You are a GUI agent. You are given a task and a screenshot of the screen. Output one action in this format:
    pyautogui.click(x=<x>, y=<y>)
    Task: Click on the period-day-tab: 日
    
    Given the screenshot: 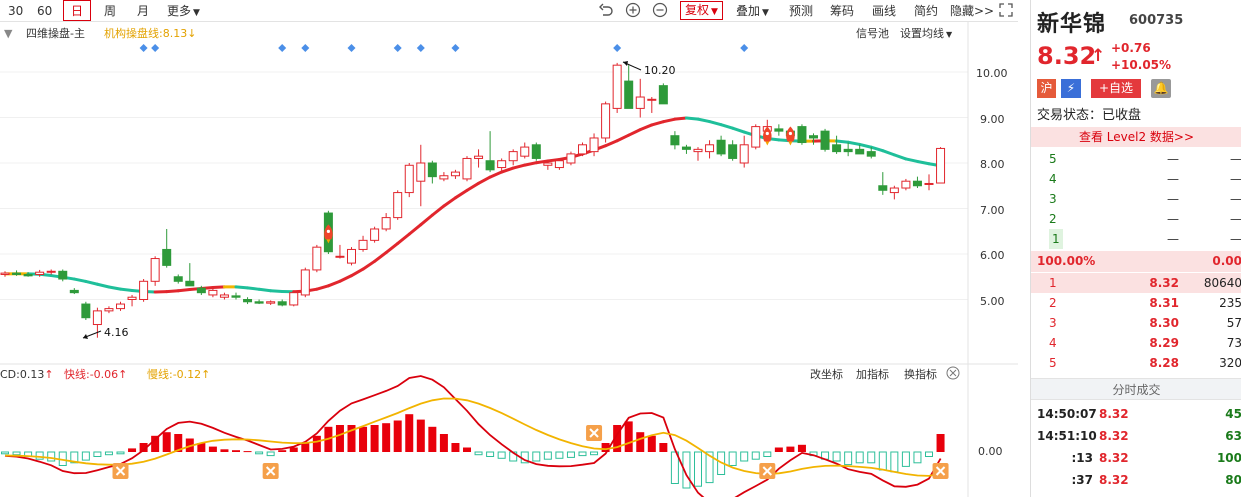 What is the action you would take?
    pyautogui.click(x=77, y=10)
    